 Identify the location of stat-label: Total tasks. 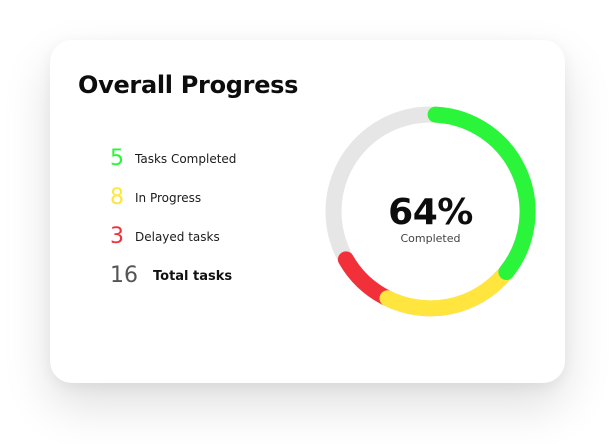
(193, 276).